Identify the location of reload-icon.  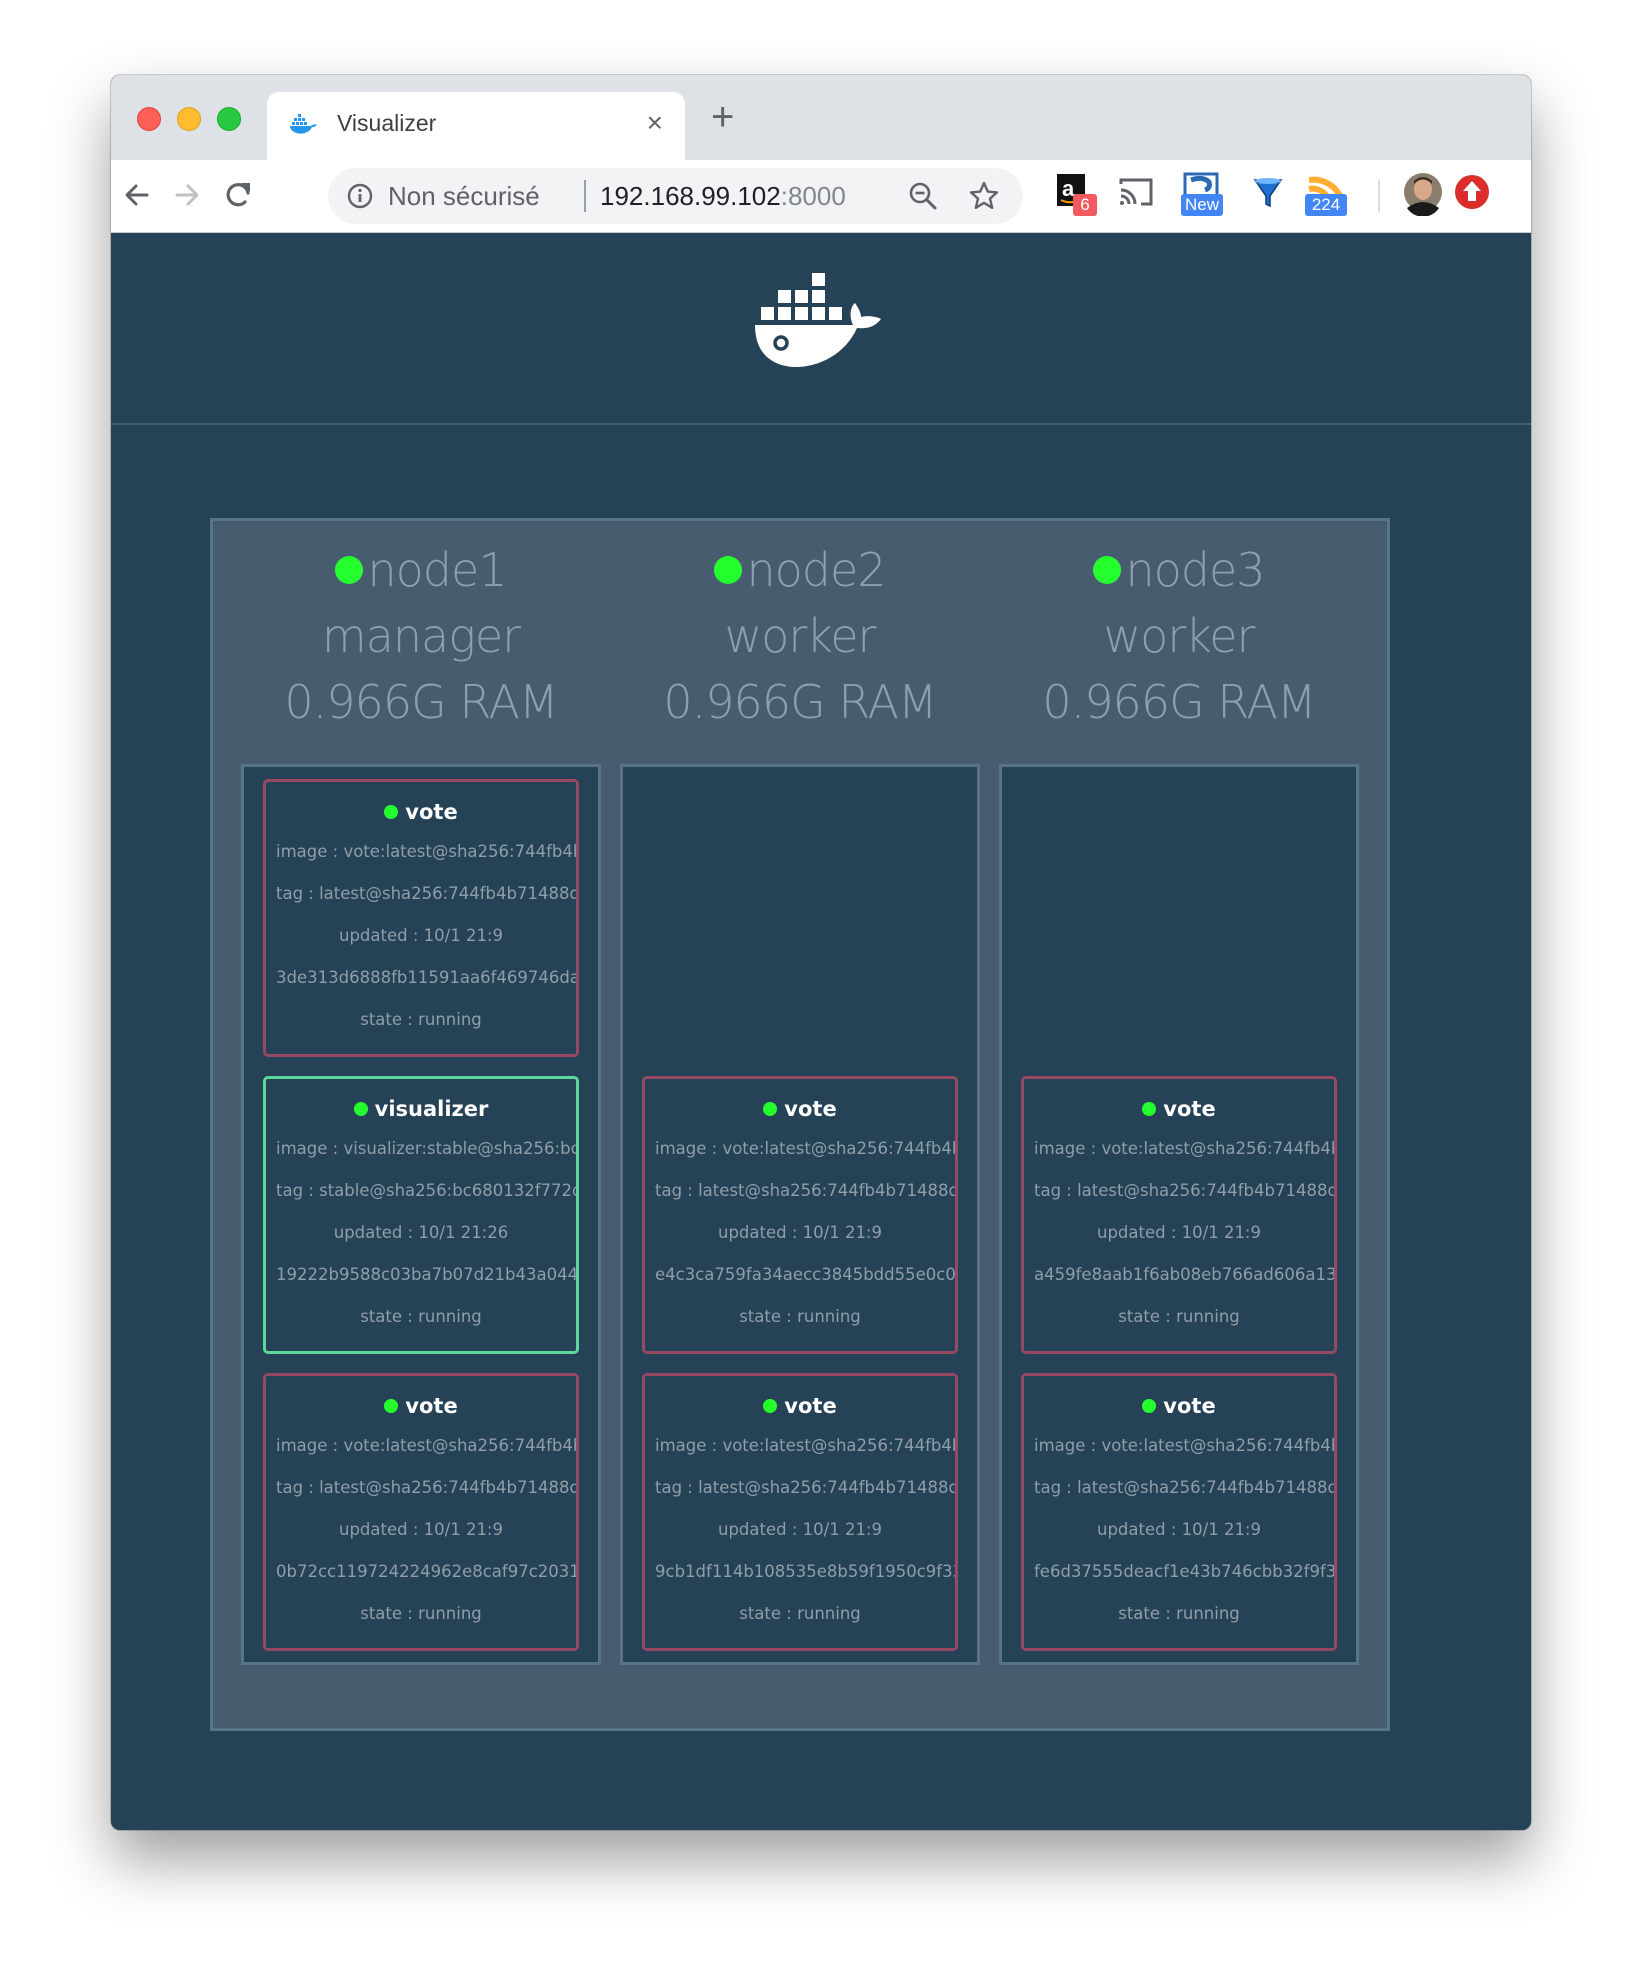
(238, 195).